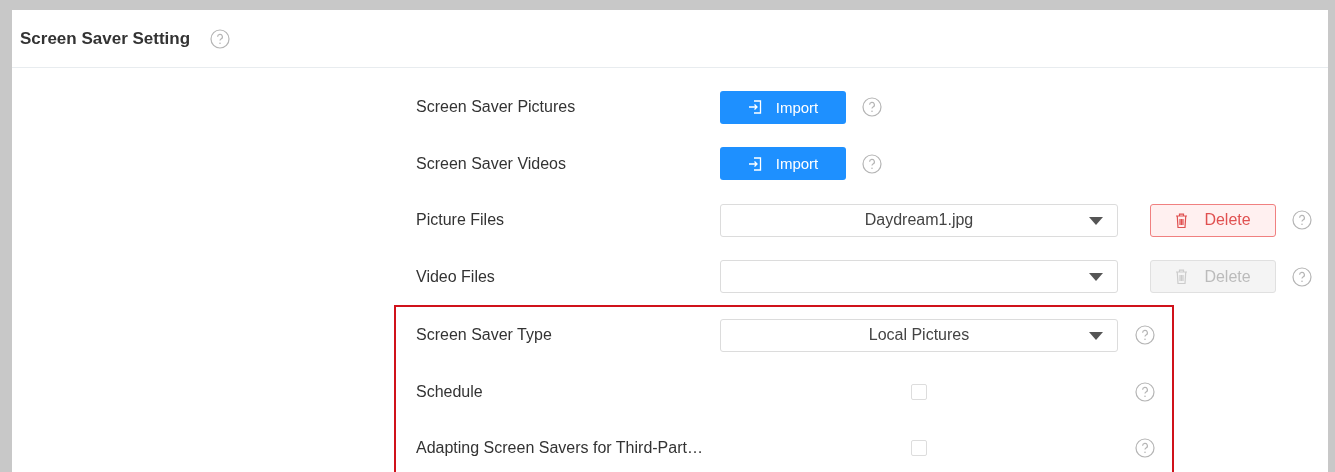 The height and width of the screenshot is (472, 1335). Describe the element at coordinates (450, 391) in the screenshot. I see `field-label: Schedule` at that location.